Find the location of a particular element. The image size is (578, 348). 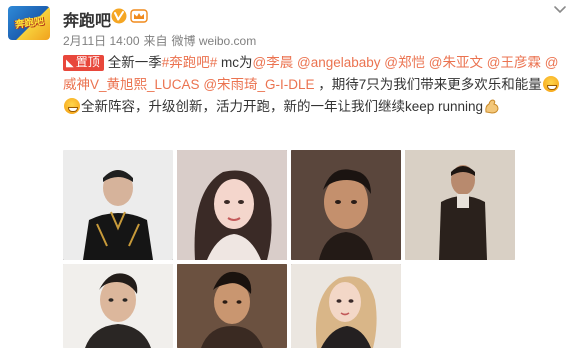

post-text-segment: 全新阵容，升级创新，活力开跑，新的一年让我们继续keep running is located at coordinates (282, 106).